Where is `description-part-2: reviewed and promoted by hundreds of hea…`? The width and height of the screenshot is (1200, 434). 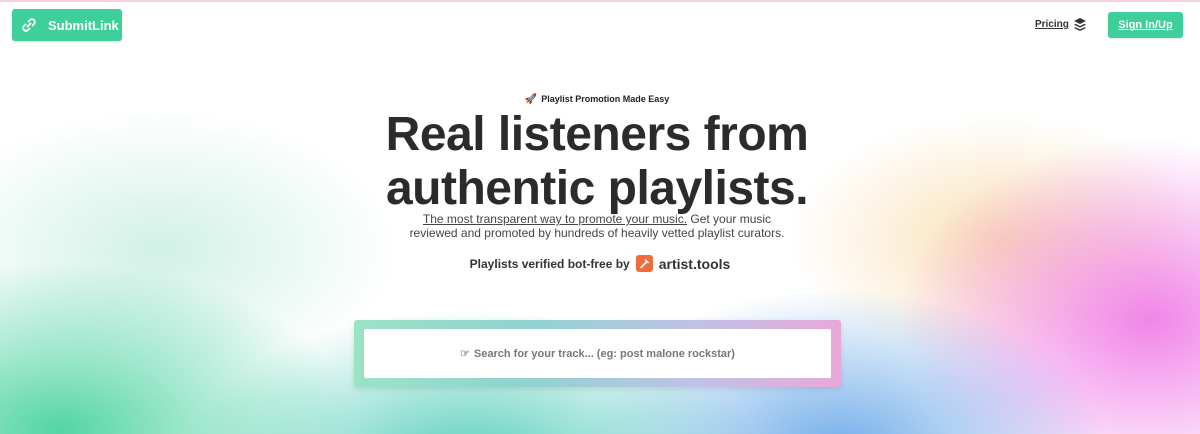 description-part-2: reviewed and promoted by hundreds of hea… is located at coordinates (597, 233).